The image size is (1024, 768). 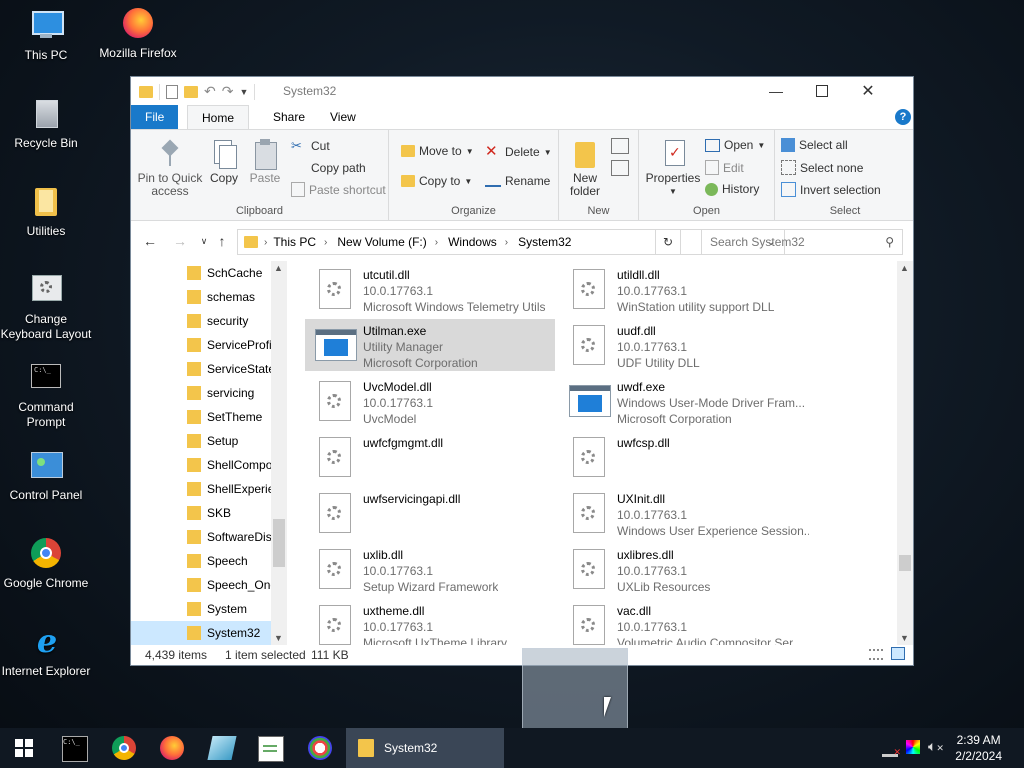 I want to click on help-icon: ?, so click(x=903, y=117).